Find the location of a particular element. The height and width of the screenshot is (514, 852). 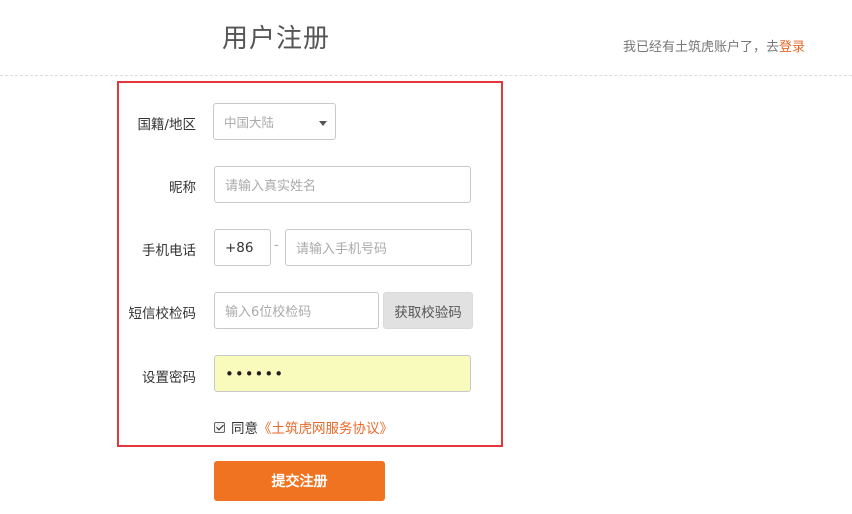

nickname-input: 请输入真实姓名 is located at coordinates (342, 184).